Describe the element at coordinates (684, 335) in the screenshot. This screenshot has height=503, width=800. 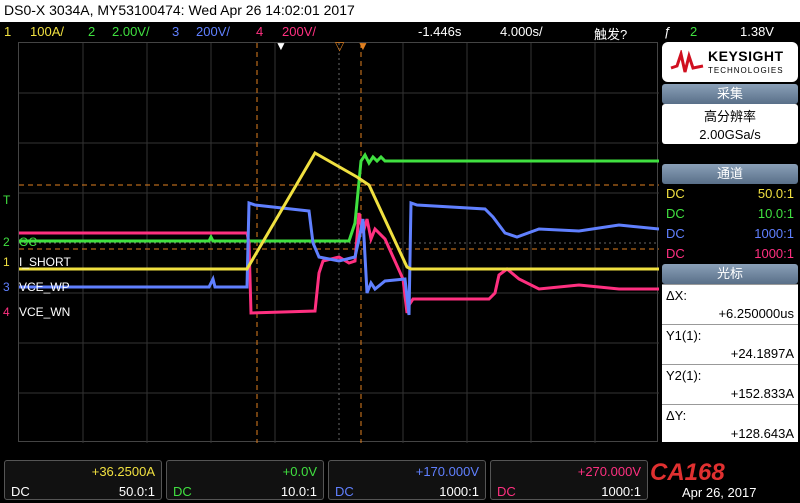
I see `cursor-y1-label: Y1(1):` at that location.